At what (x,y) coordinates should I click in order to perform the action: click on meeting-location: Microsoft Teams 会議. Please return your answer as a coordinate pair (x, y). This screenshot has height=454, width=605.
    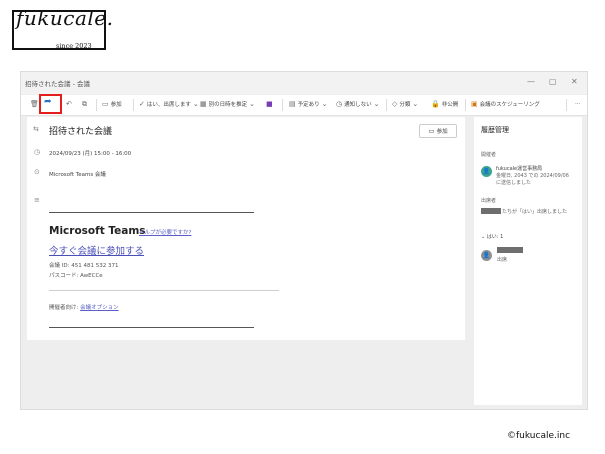
    Looking at the image, I should click on (77, 175).